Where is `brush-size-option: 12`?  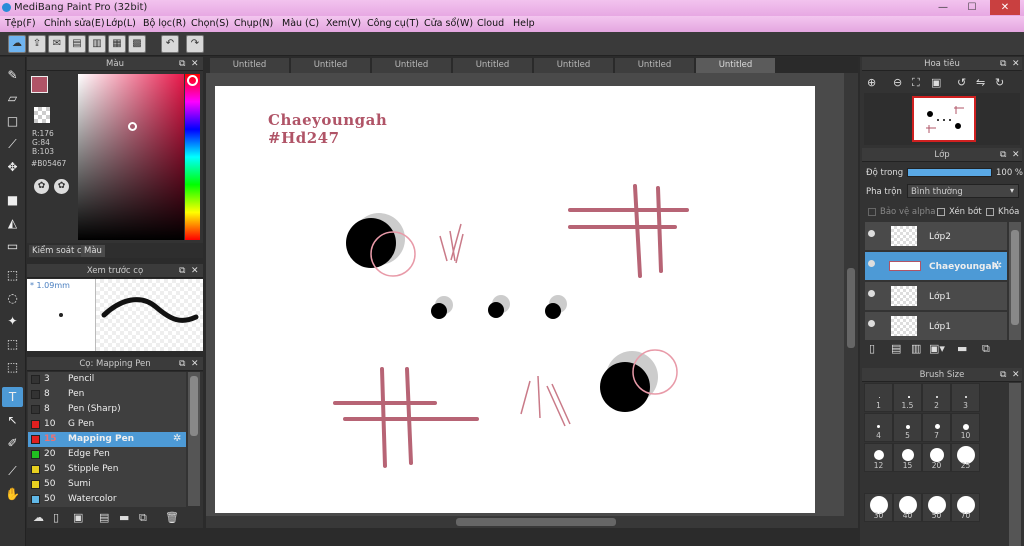 brush-size-option: 12 is located at coordinates (878, 457).